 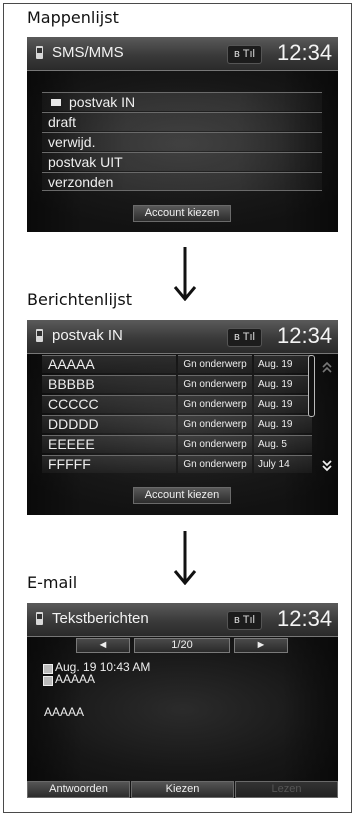 What do you see at coordinates (177, 364) in the screenshot?
I see `message-row: AAAAA Gn onderwerp Aug. 19` at bounding box center [177, 364].